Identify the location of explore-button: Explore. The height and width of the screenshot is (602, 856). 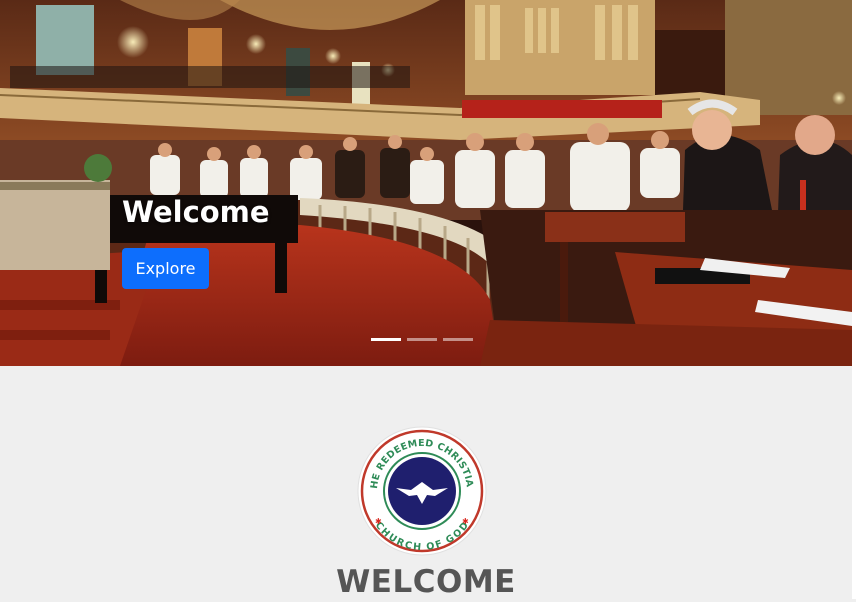
(165, 268).